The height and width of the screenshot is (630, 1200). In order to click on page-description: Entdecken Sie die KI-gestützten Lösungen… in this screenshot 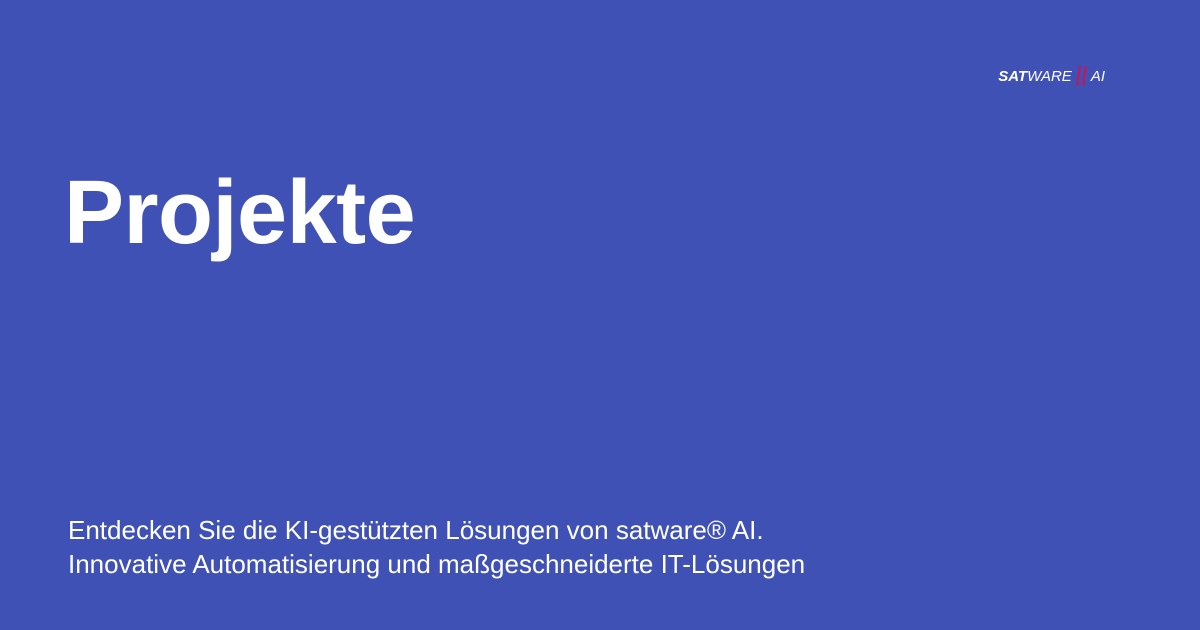, I will do `click(436, 547)`.